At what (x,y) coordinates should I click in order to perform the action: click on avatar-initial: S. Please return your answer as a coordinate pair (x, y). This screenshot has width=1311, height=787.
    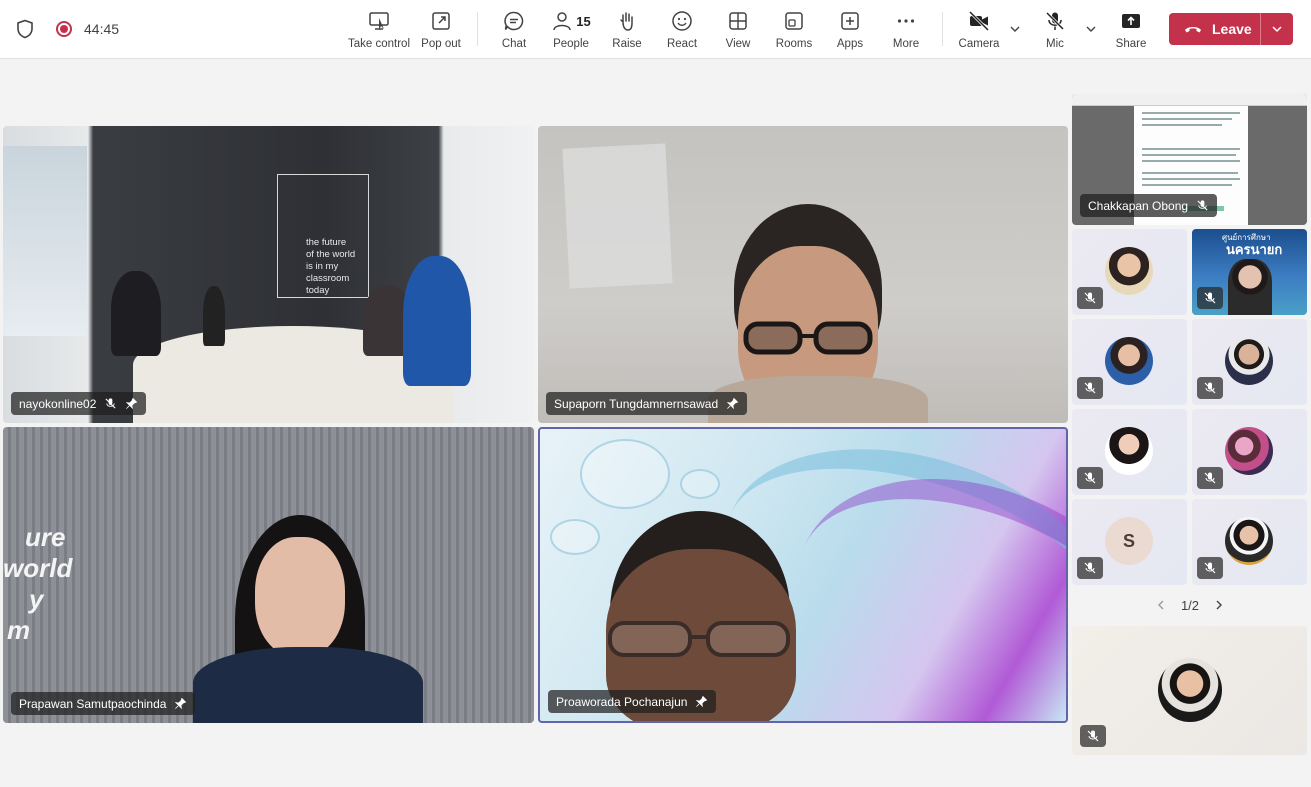
    Looking at the image, I should click on (1129, 541).